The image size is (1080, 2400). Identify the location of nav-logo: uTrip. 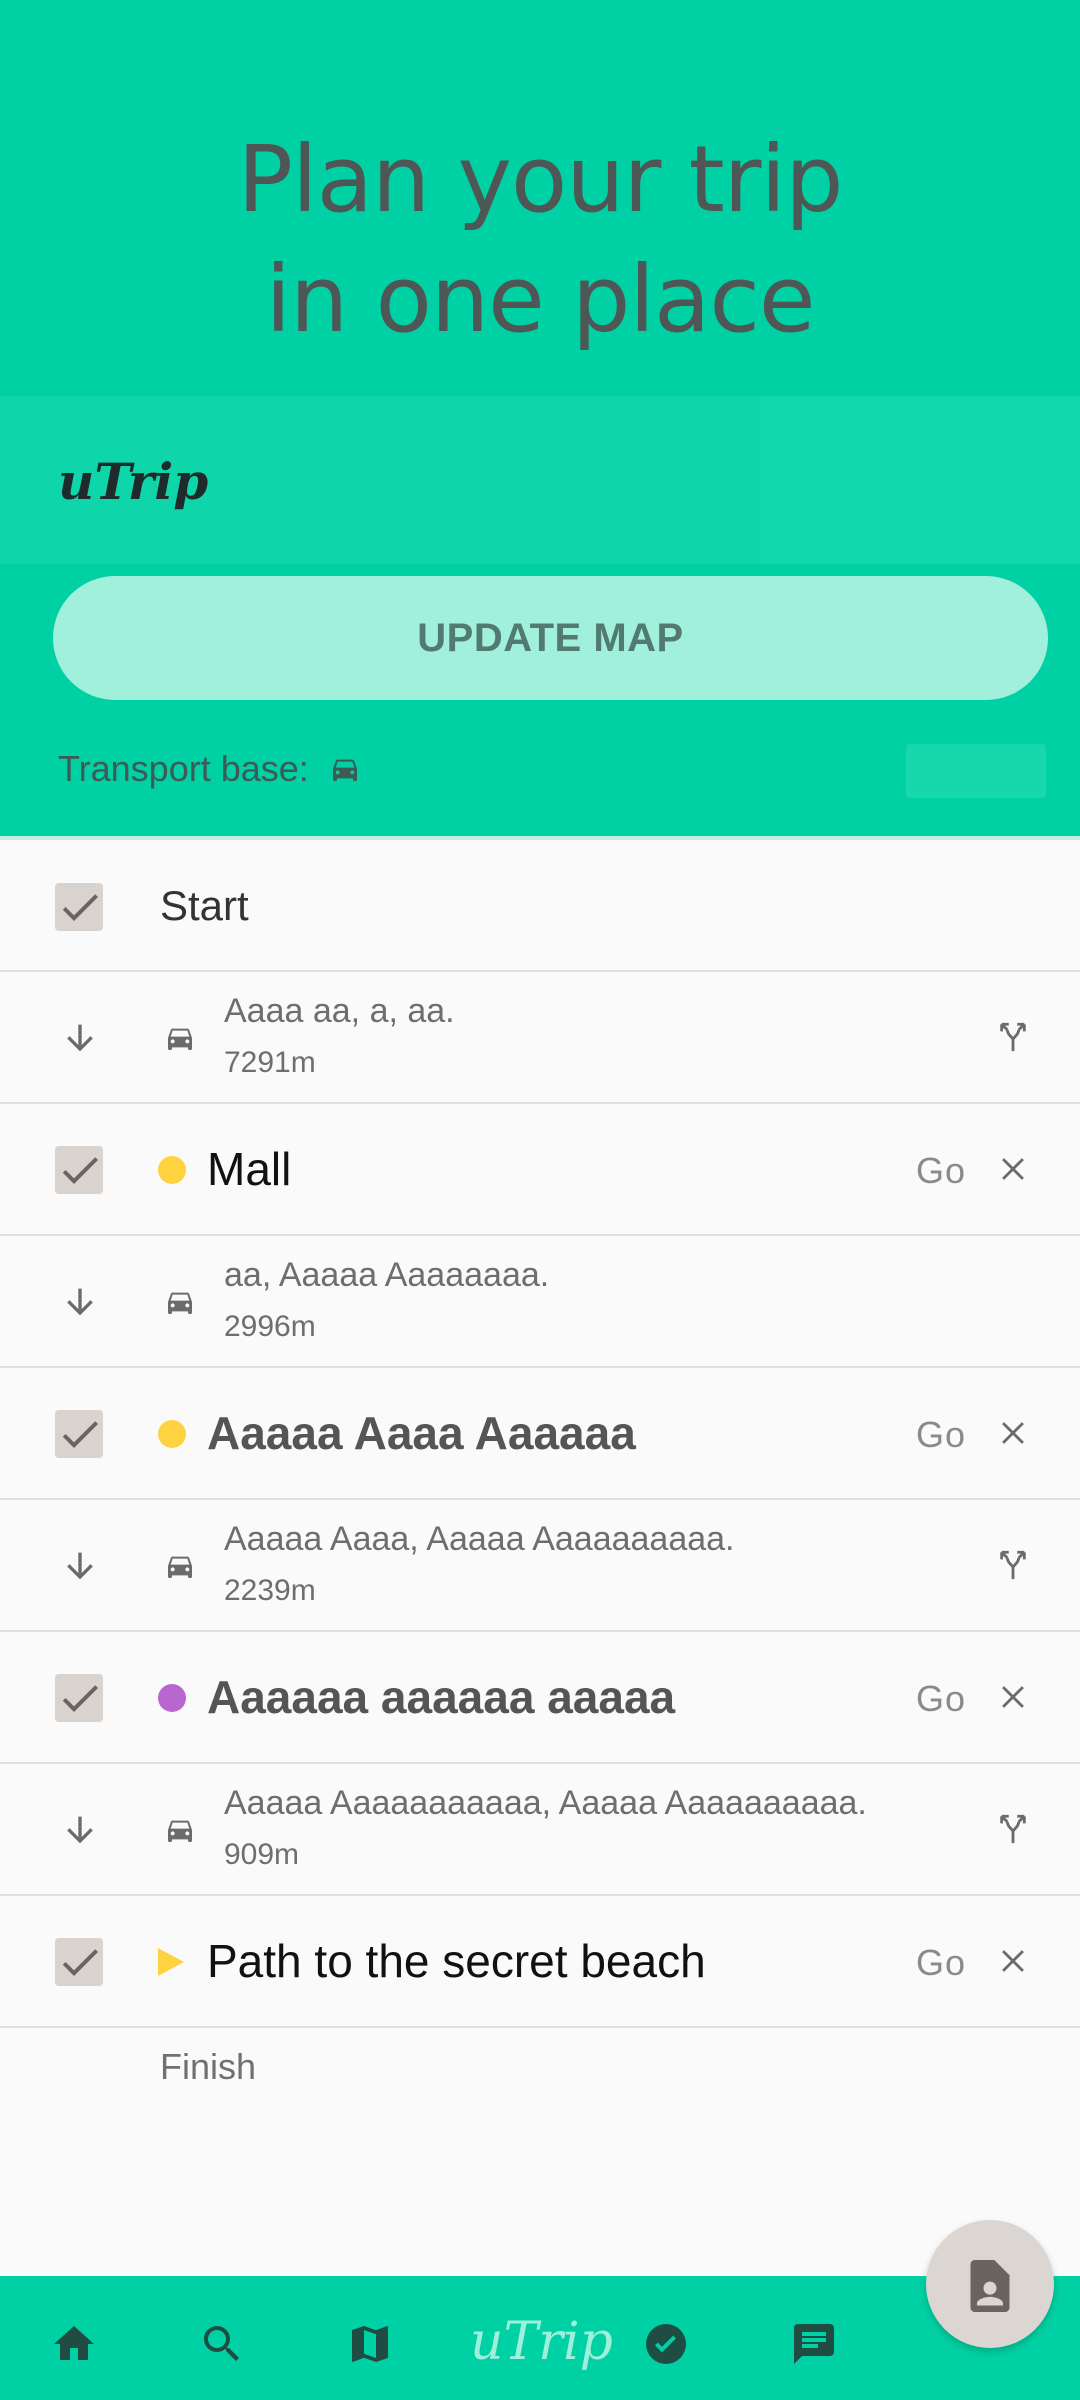
(541, 2342).